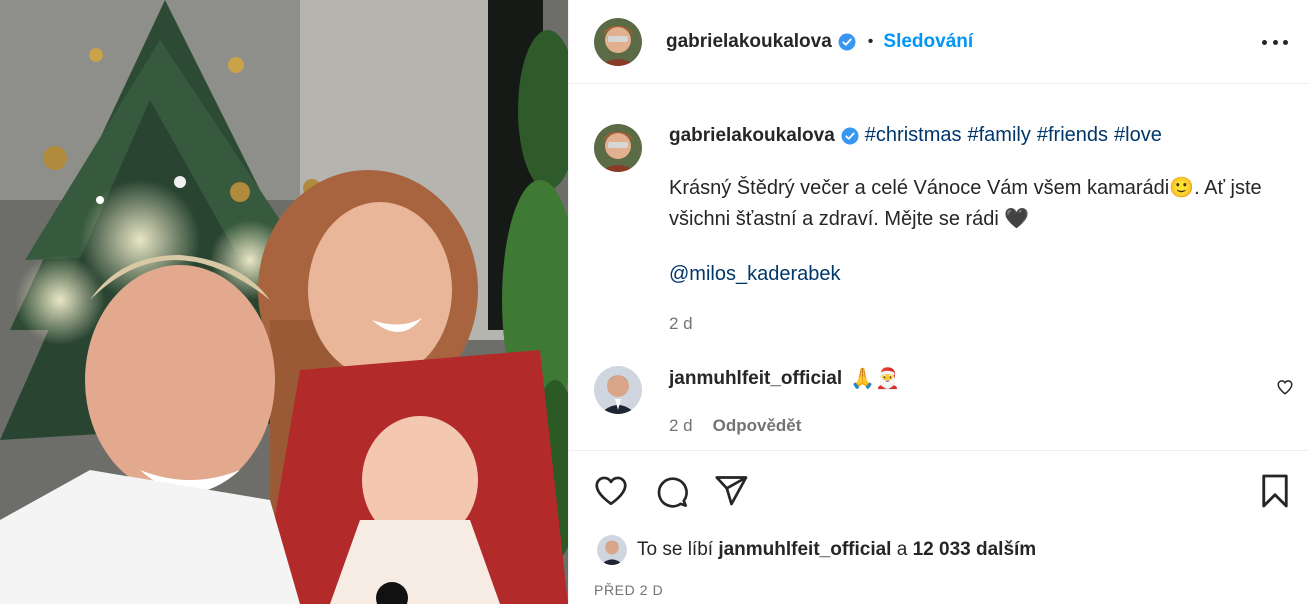 The image size is (1309, 604). What do you see at coordinates (749, 42) in the screenshot?
I see `author-username: gabrielakoukalova` at bounding box center [749, 42].